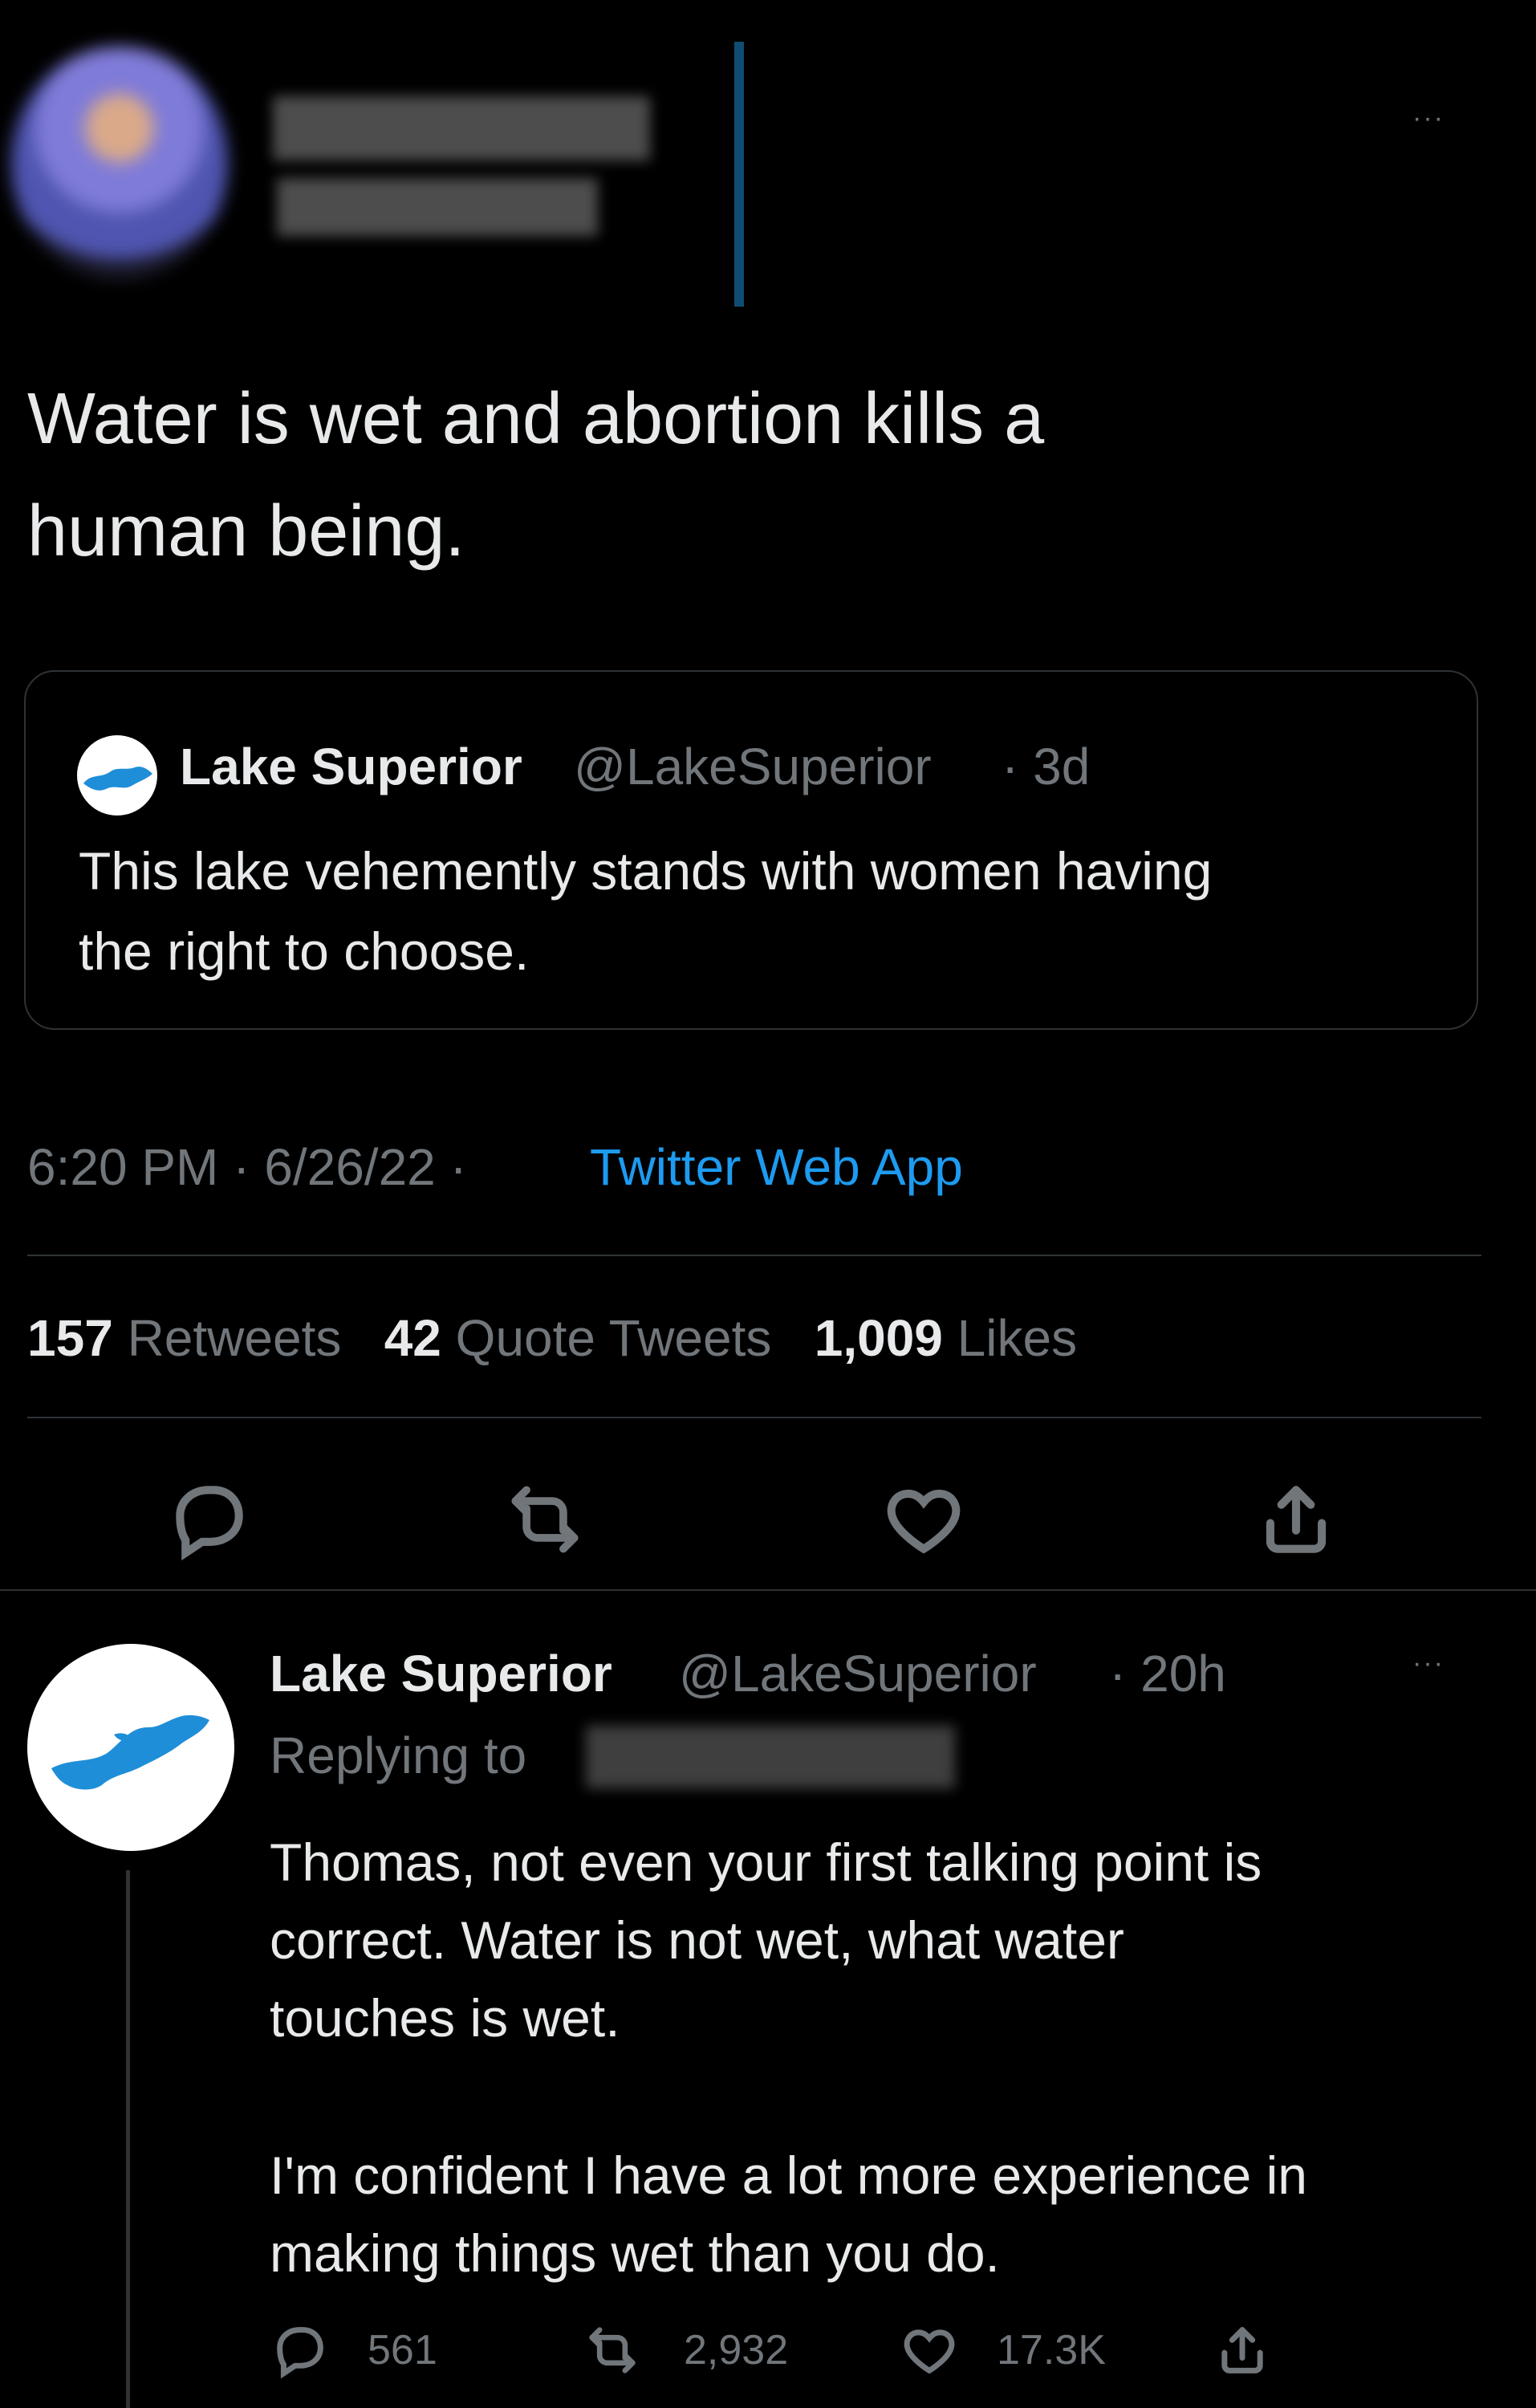  Describe the element at coordinates (768, 1590) in the screenshot. I see `divider-before-reply` at that location.